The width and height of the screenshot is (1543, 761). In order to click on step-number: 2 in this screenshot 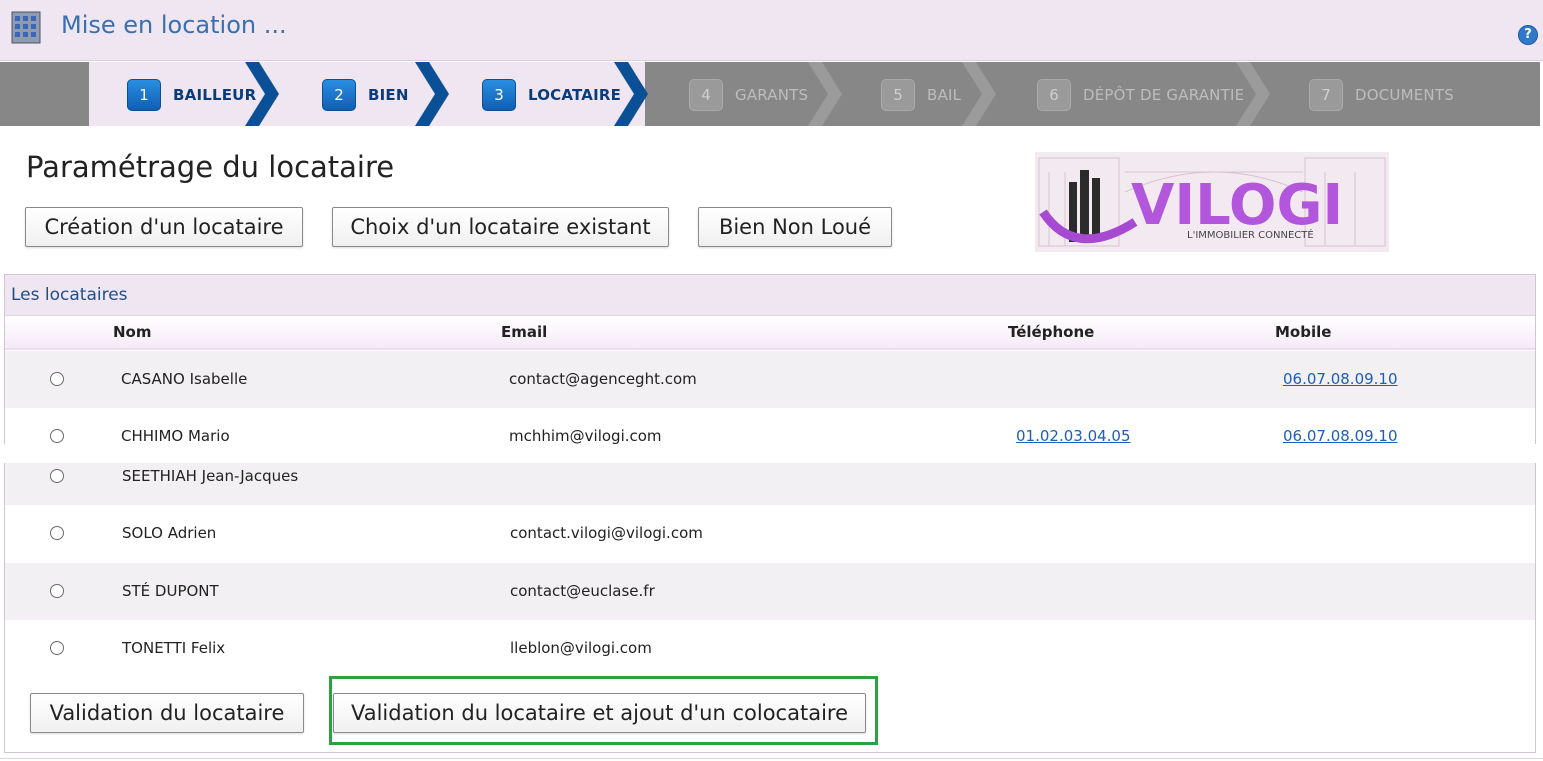, I will do `click(339, 95)`.